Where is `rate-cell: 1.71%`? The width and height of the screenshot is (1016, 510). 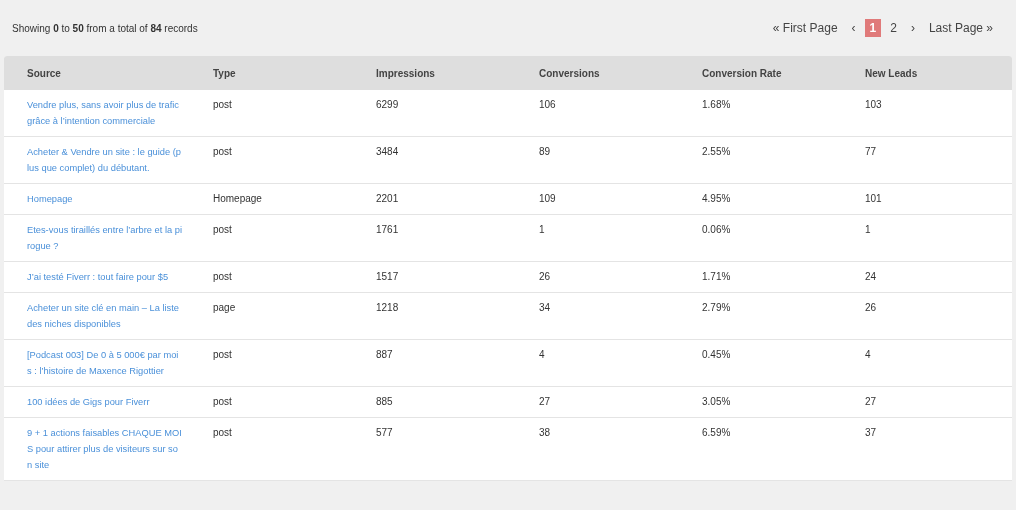
rate-cell: 1.71% is located at coordinates (716, 276).